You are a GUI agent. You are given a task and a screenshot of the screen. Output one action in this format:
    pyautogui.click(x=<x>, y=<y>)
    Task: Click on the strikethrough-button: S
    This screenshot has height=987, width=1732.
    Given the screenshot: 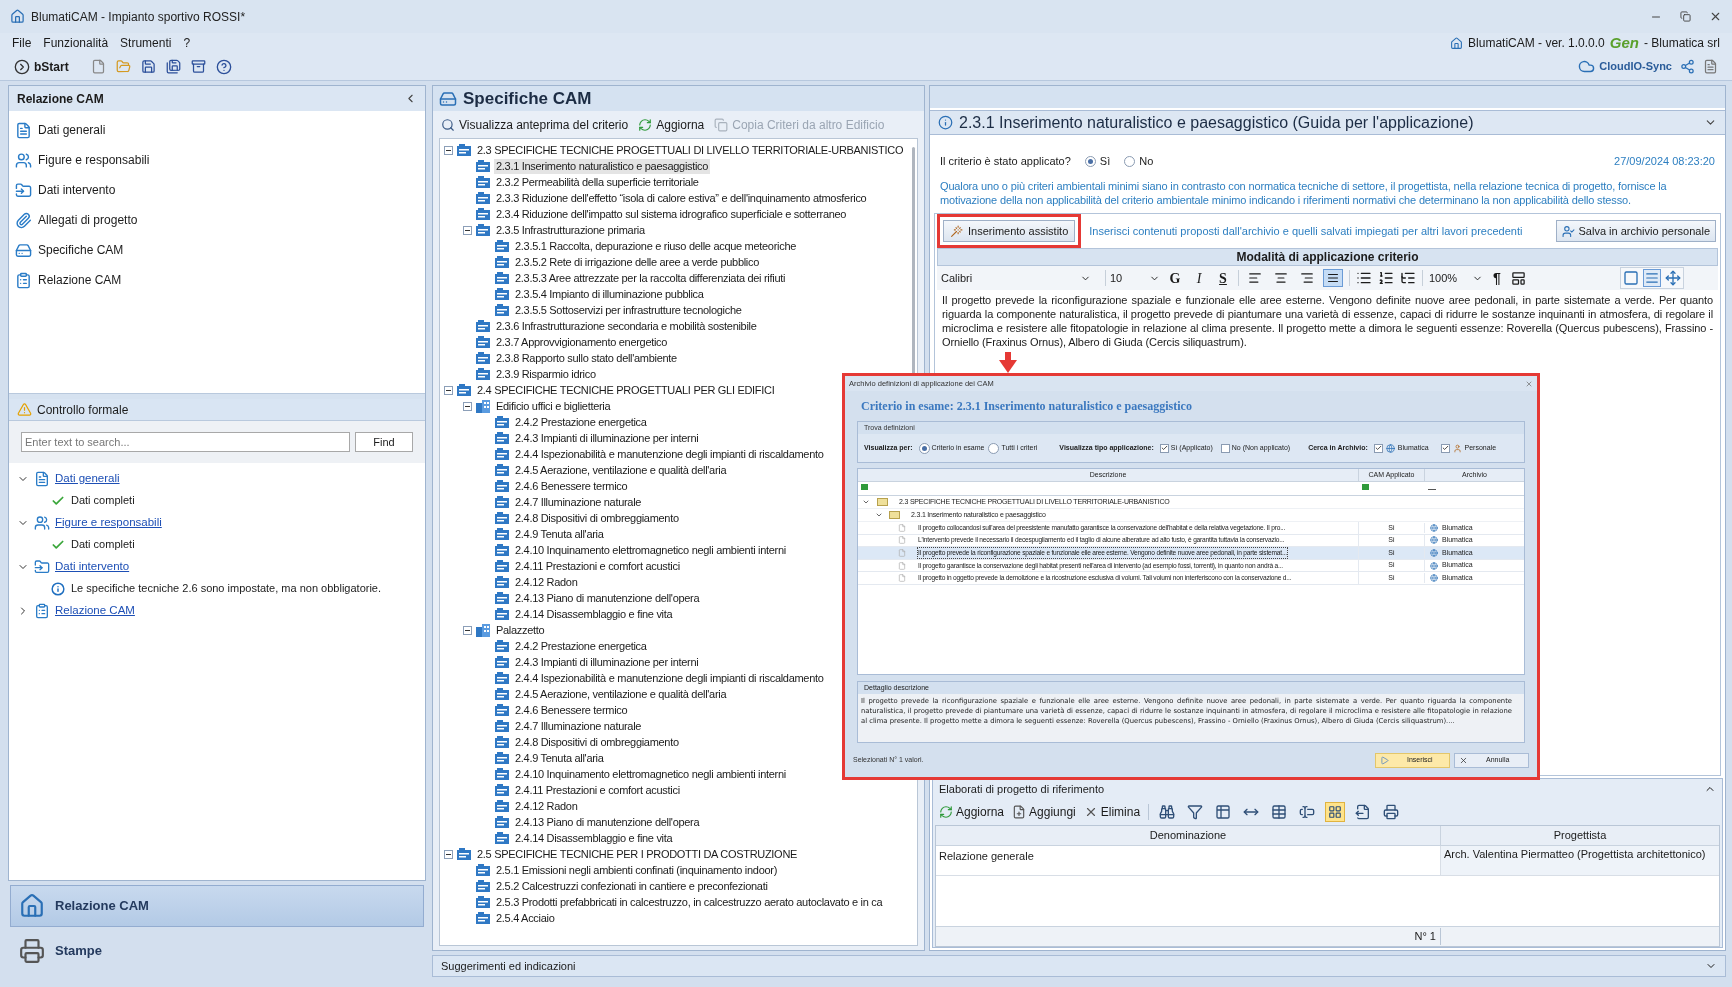 What is the action you would take?
    pyautogui.click(x=1223, y=278)
    